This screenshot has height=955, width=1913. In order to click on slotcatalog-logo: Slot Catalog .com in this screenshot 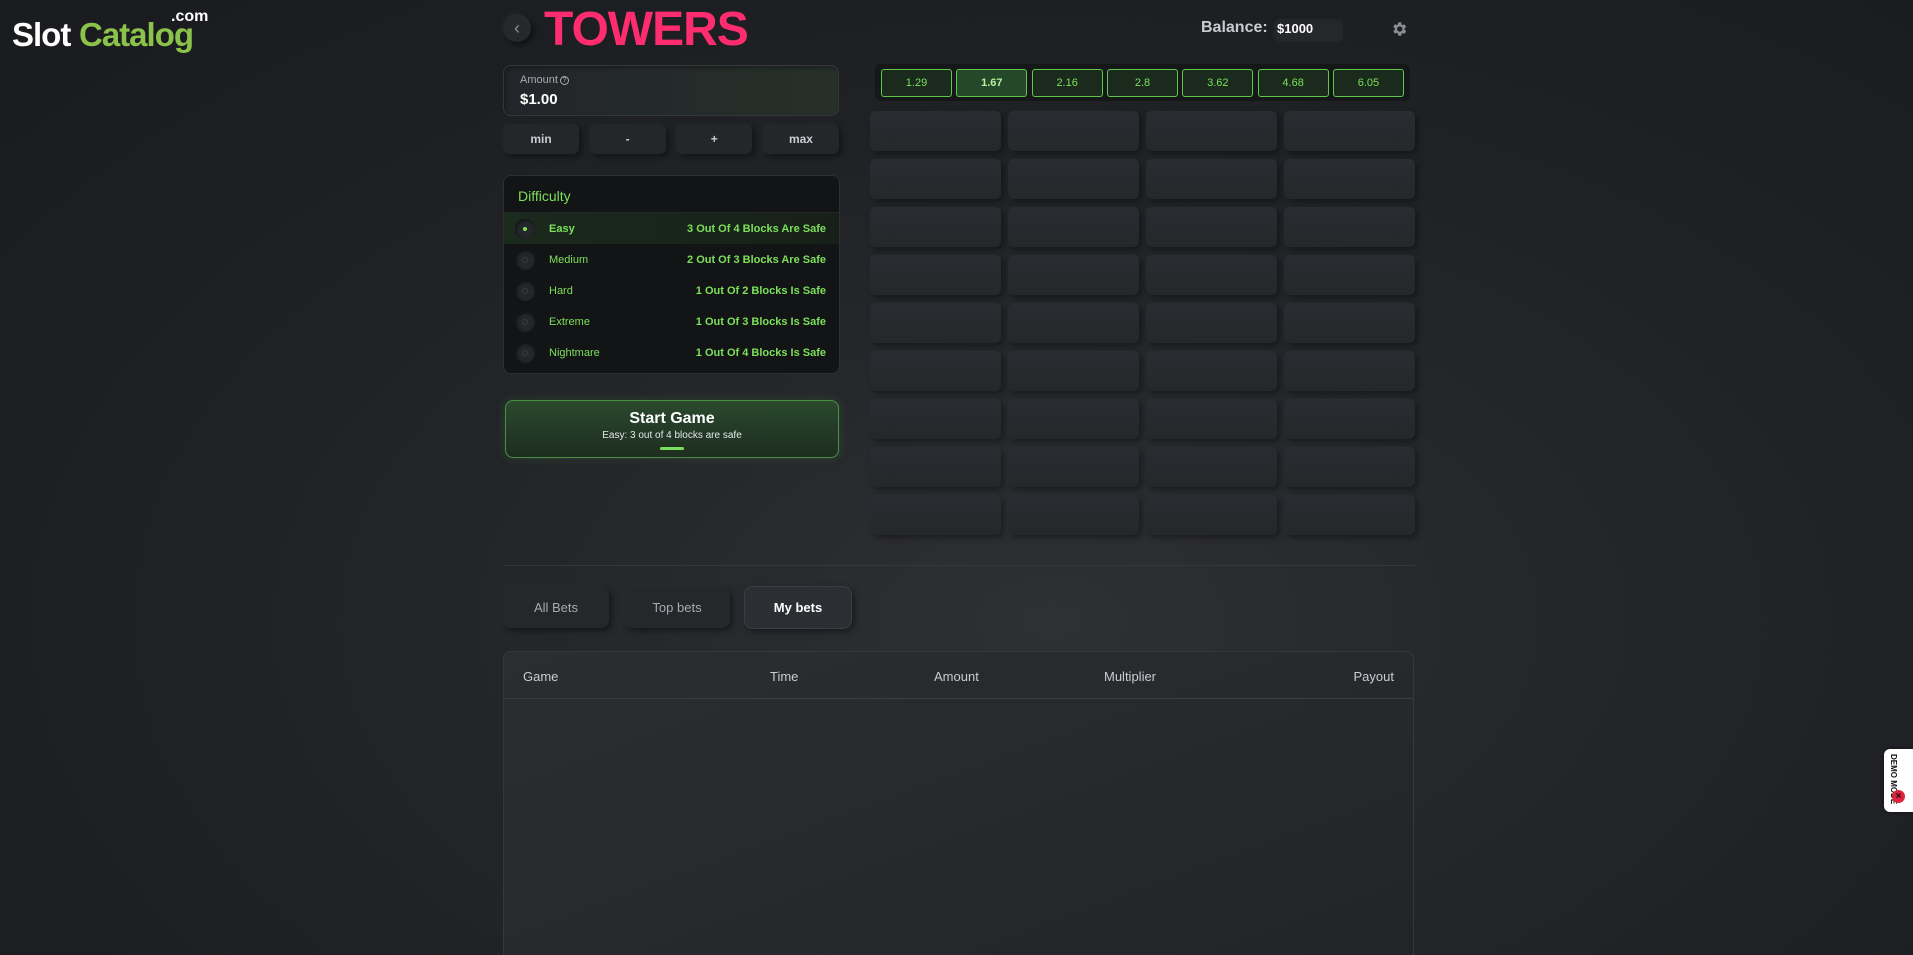, I will do `click(112, 33)`.